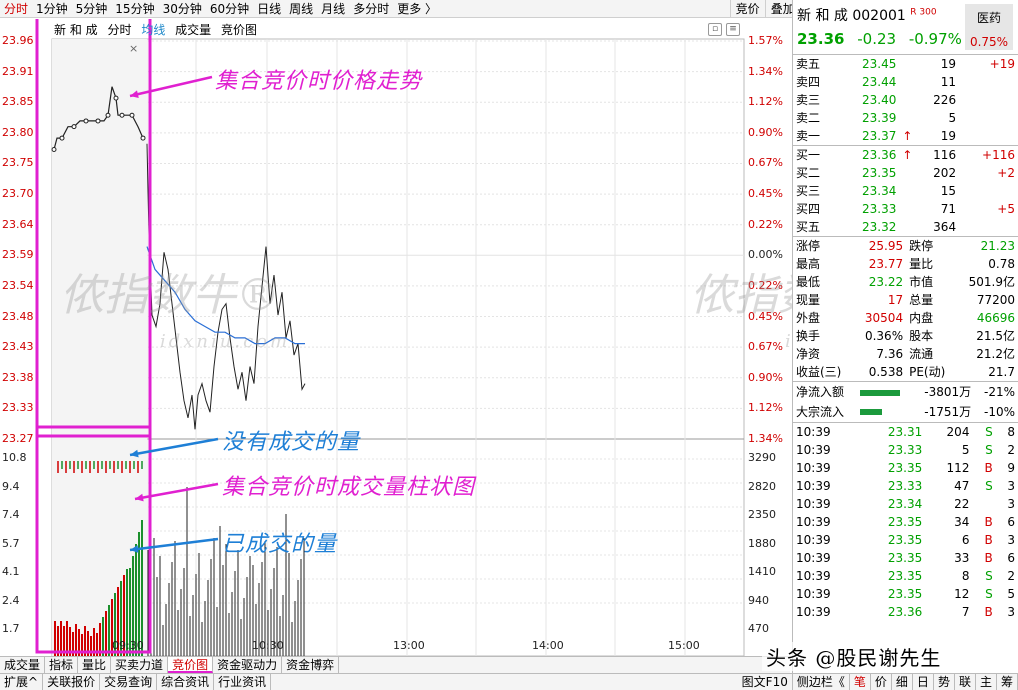 Image resolution: width=1018 pixels, height=690 pixels. What do you see at coordinates (747, 9) in the screenshot?
I see `toolbar-button-0: 竞价` at bounding box center [747, 9].